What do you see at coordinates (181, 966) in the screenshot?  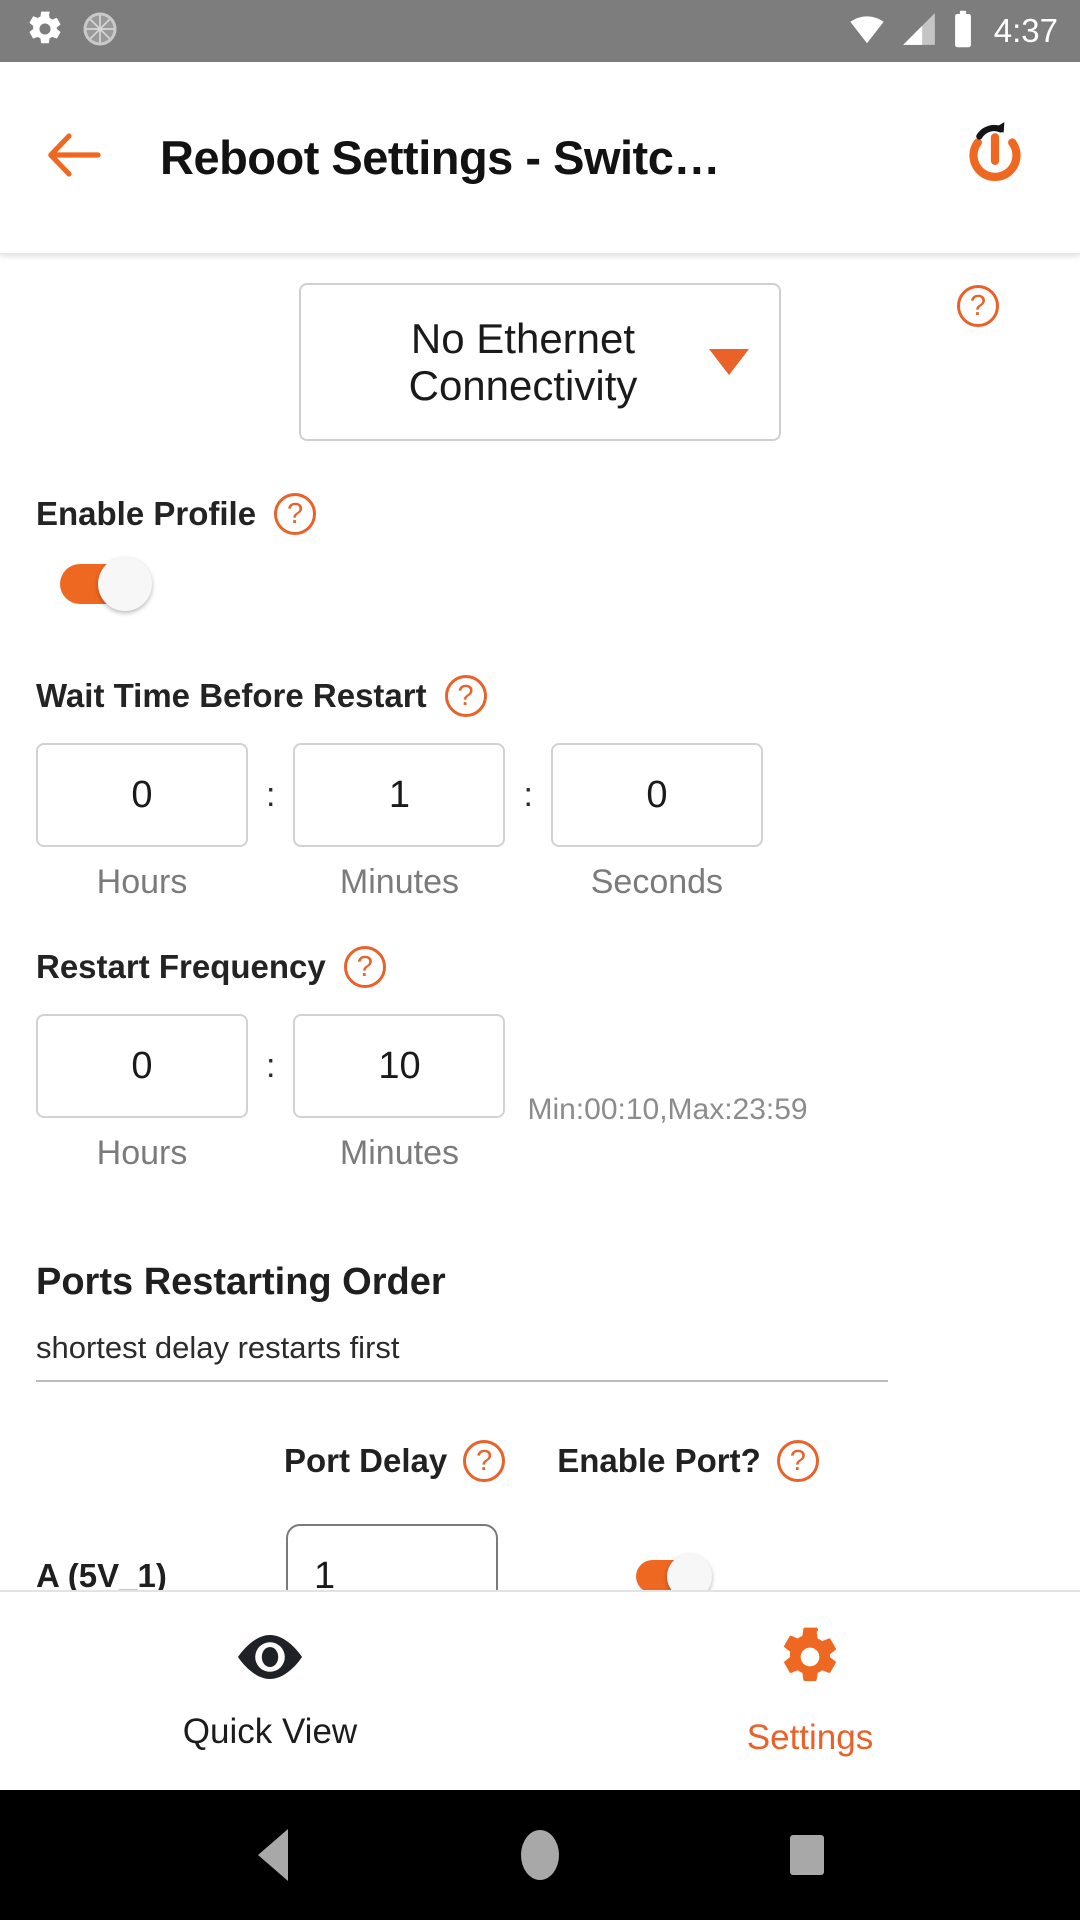 I see `restart-frequency-label: Restart Frequency` at bounding box center [181, 966].